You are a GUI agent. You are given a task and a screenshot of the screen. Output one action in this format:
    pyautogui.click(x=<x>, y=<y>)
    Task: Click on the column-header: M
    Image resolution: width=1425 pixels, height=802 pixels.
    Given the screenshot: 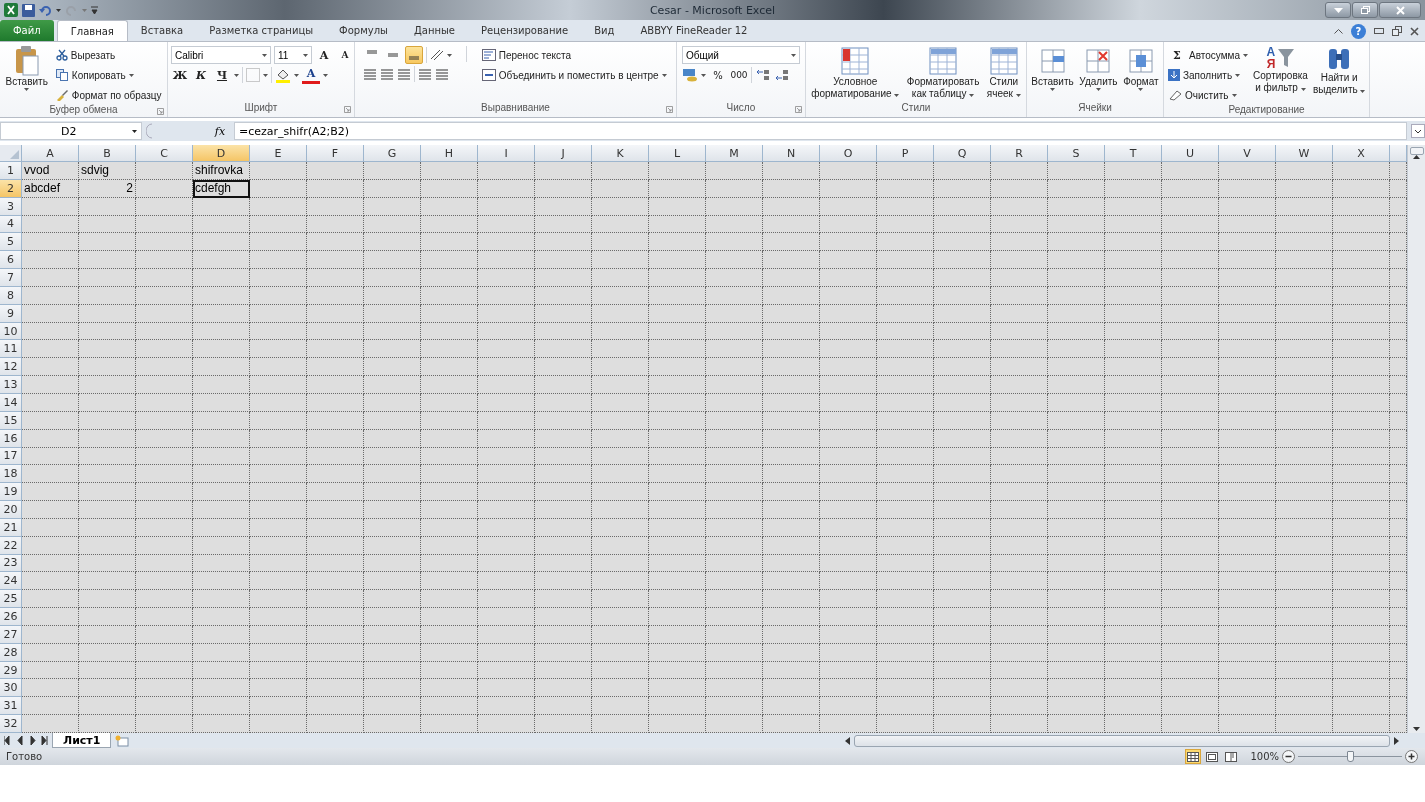 What is the action you would take?
    pyautogui.click(x=734, y=153)
    